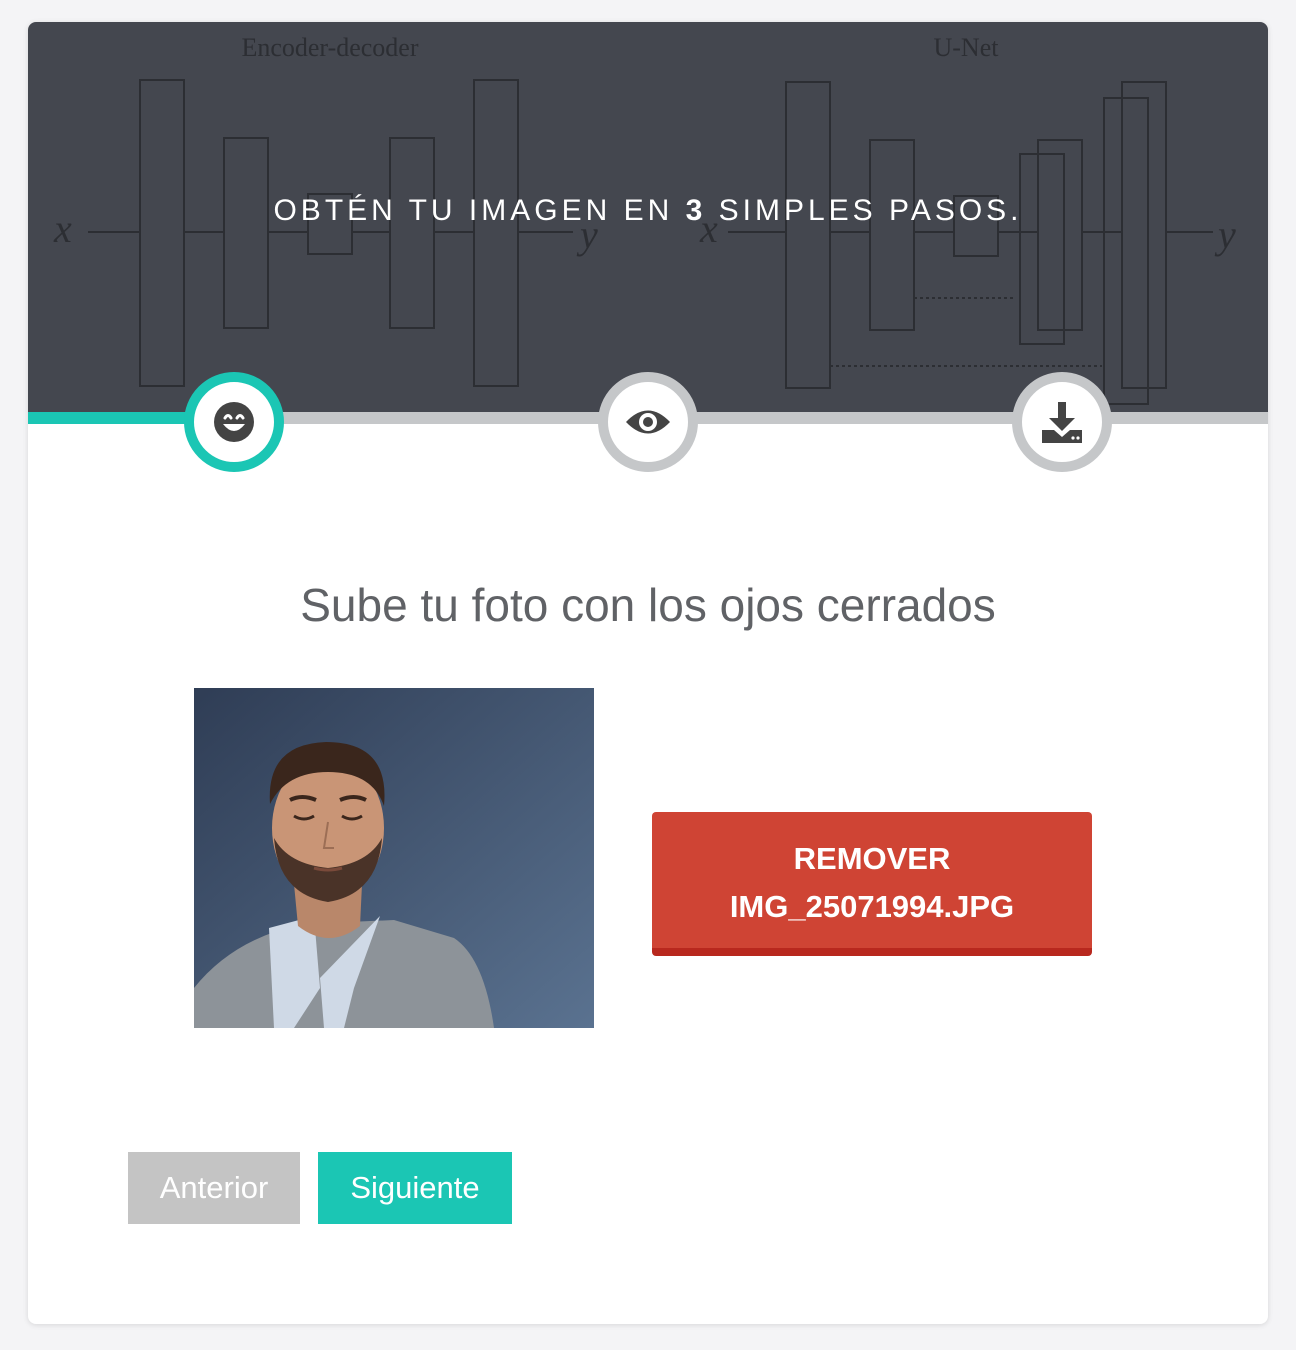  Describe the element at coordinates (329, 47) in the screenshot. I see `diagram-label-encoder-decoder: Encoder-decoder` at that location.